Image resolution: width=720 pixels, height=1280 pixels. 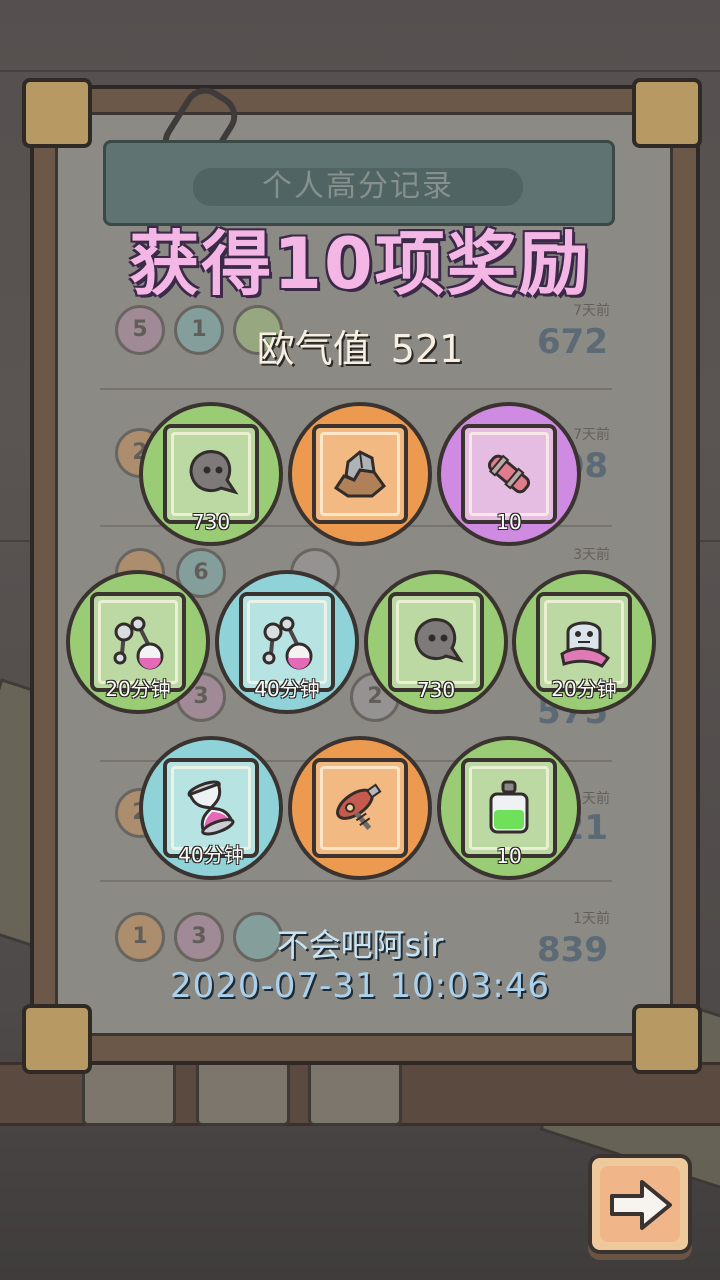 I want to click on next-button, so click(x=640, y=1204).